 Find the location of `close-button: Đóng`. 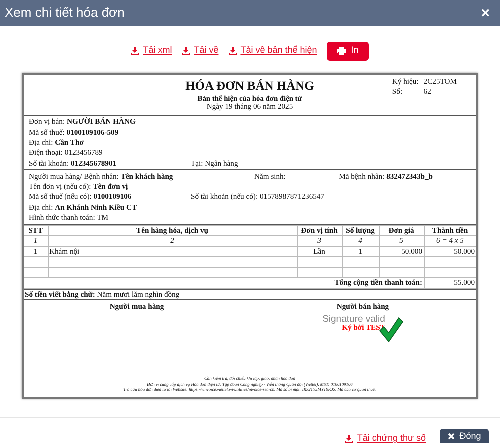

close-button: Đóng is located at coordinates (464, 436).